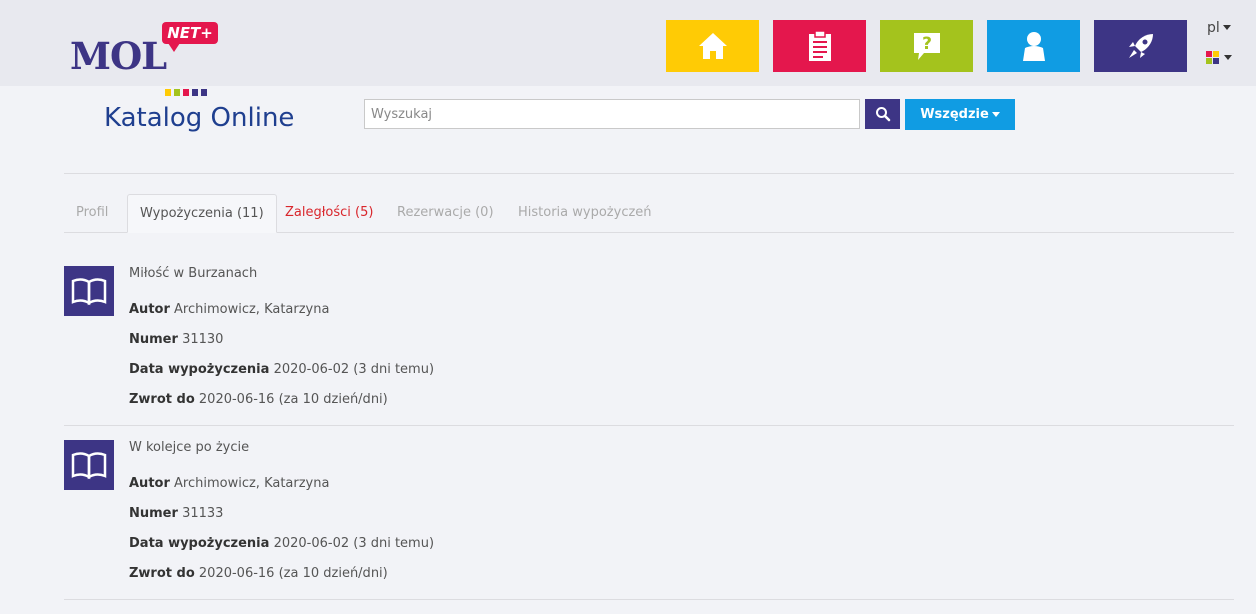 The image size is (1256, 614). What do you see at coordinates (954, 114) in the screenshot?
I see `search-scope-label: Wszędzie` at bounding box center [954, 114].